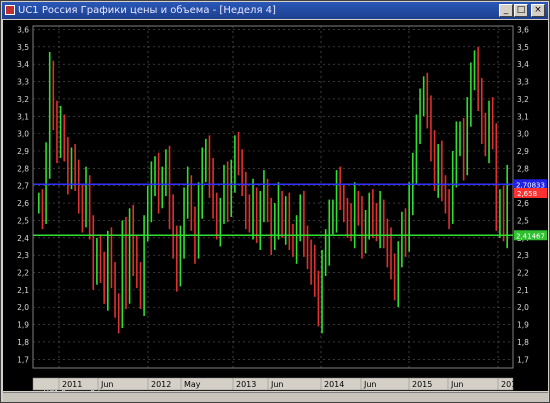  I want to click on y-tick-label-right: 2,8, so click(523, 168).